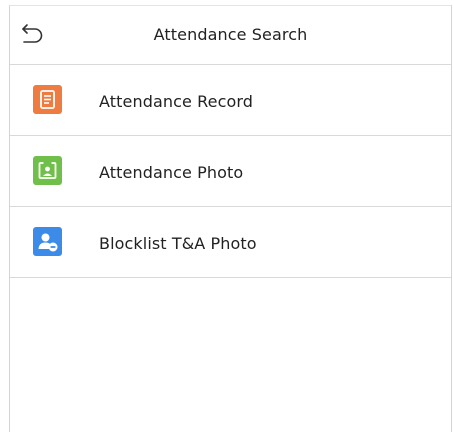  I want to click on page-title: Attendance Search, so click(230, 34).